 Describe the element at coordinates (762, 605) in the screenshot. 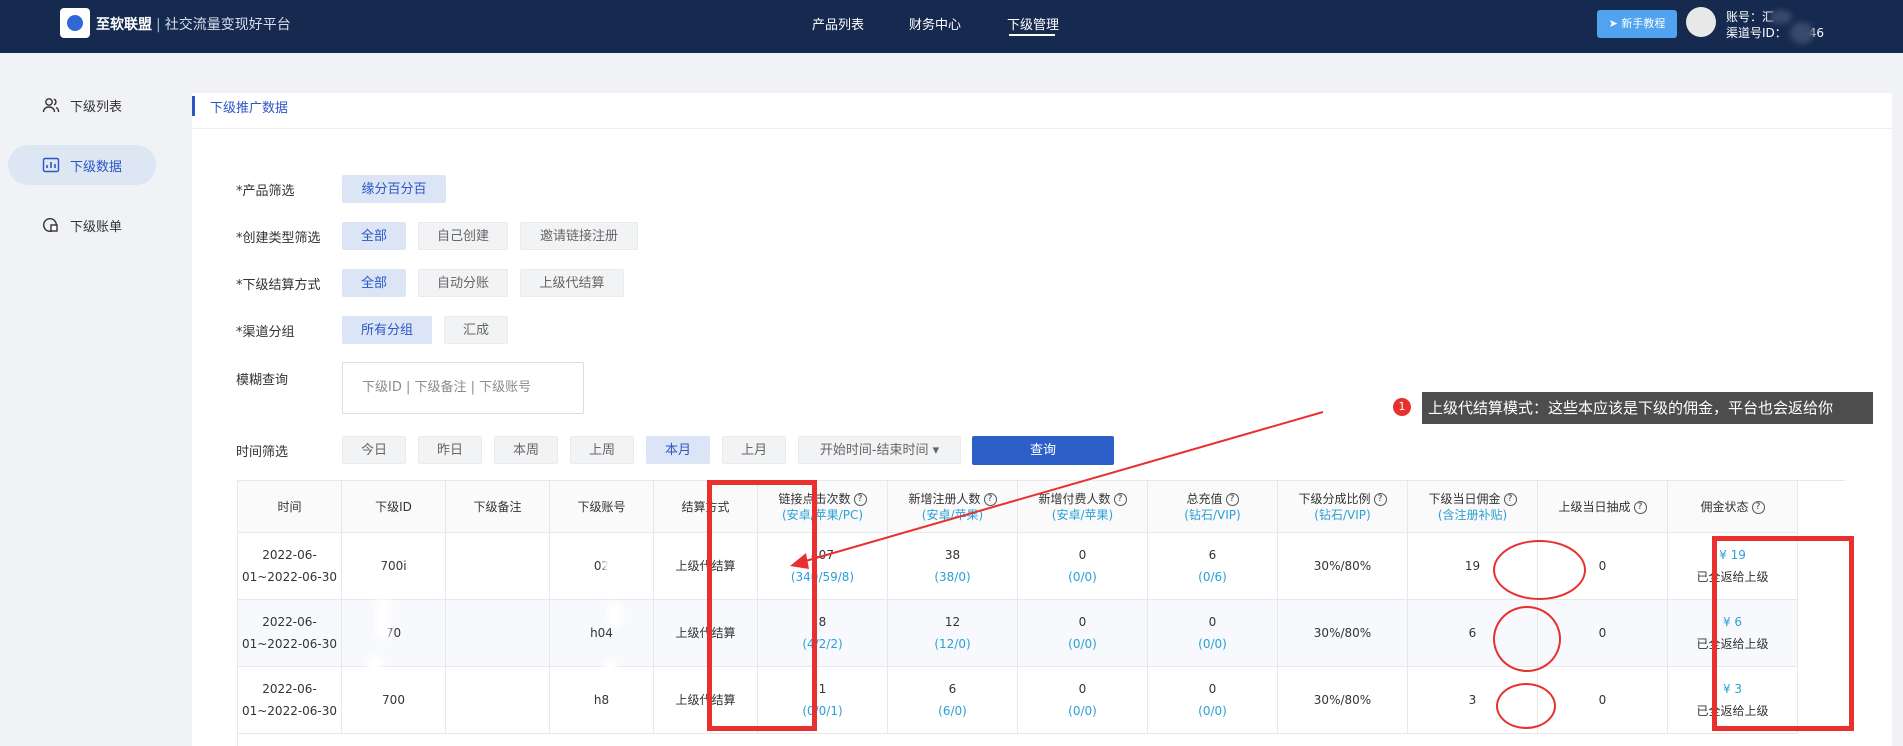

I see `highlight-settle-column` at that location.